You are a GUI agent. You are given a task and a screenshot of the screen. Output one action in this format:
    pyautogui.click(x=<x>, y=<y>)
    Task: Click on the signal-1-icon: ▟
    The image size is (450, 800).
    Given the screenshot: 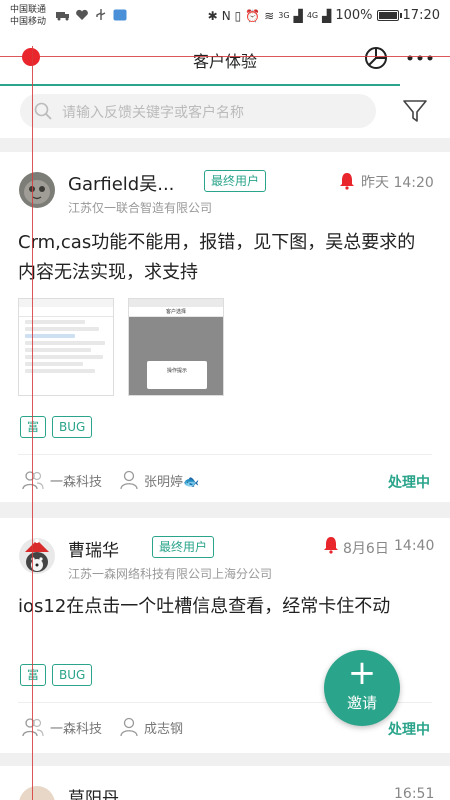 What is the action you would take?
    pyautogui.click(x=298, y=15)
    